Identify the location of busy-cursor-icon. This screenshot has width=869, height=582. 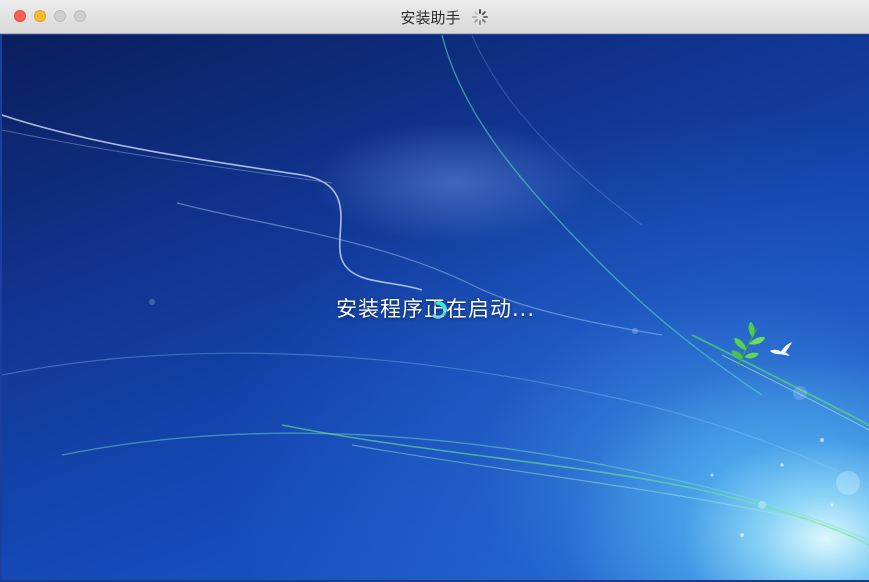
(438, 310).